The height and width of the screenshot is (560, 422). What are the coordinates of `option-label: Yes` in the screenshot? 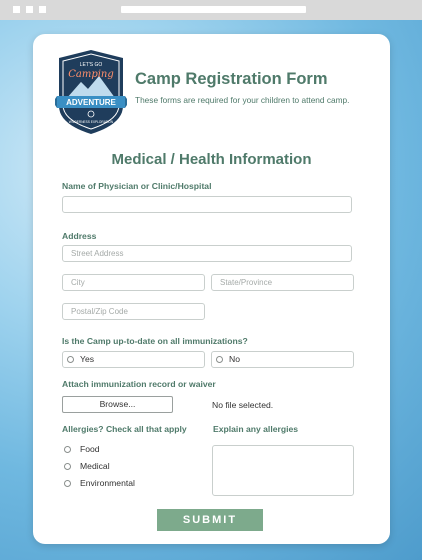 It's located at (87, 359).